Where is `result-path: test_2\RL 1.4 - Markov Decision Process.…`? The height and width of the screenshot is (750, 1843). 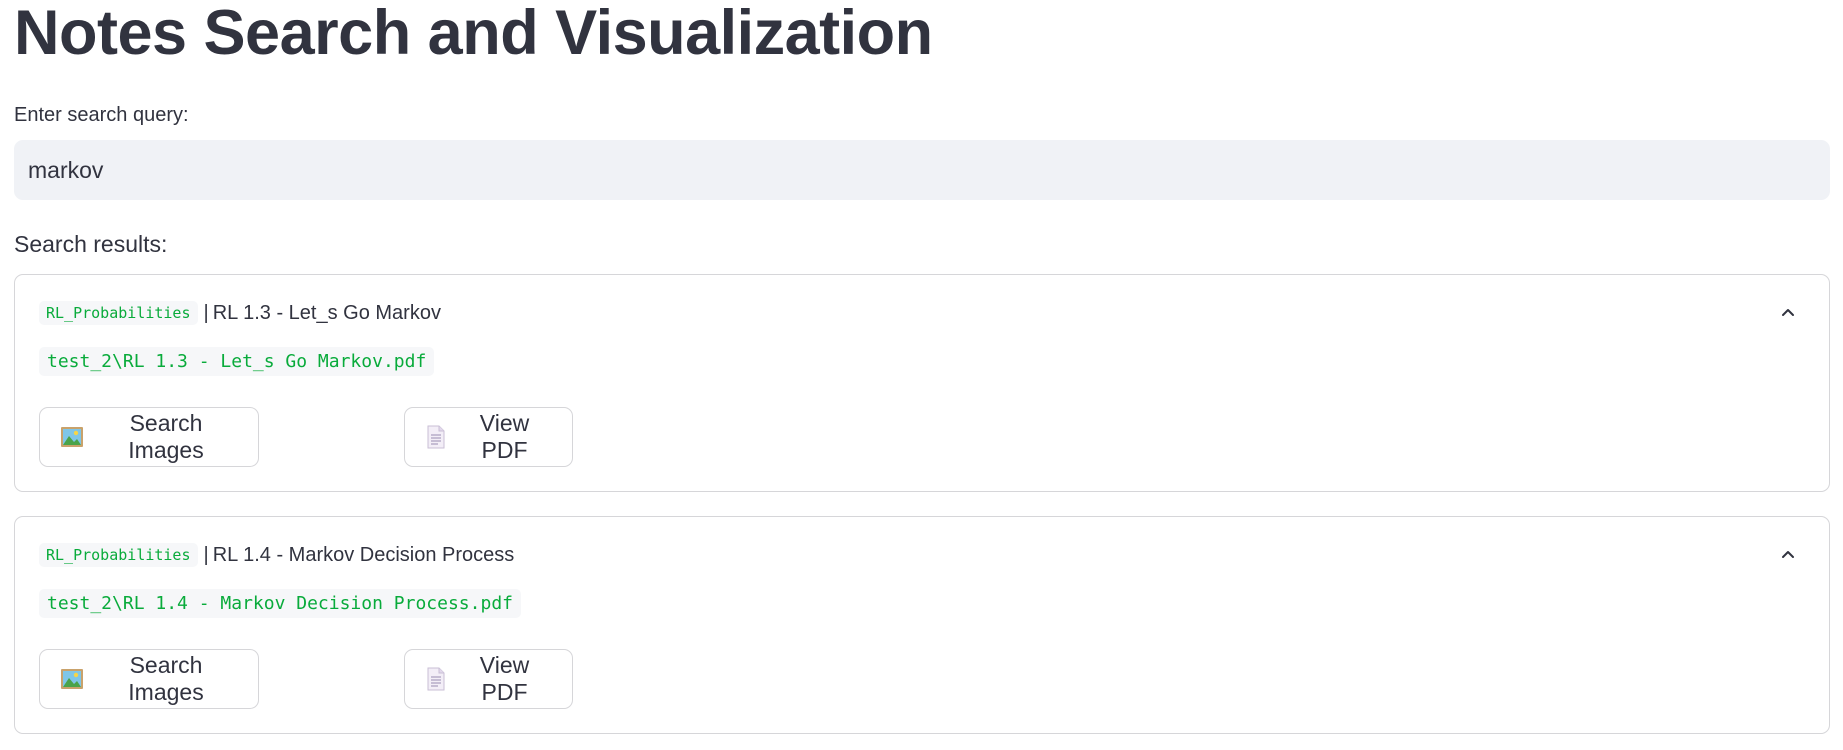 result-path: test_2\RL 1.4 - Markov Decision Process.… is located at coordinates (280, 603).